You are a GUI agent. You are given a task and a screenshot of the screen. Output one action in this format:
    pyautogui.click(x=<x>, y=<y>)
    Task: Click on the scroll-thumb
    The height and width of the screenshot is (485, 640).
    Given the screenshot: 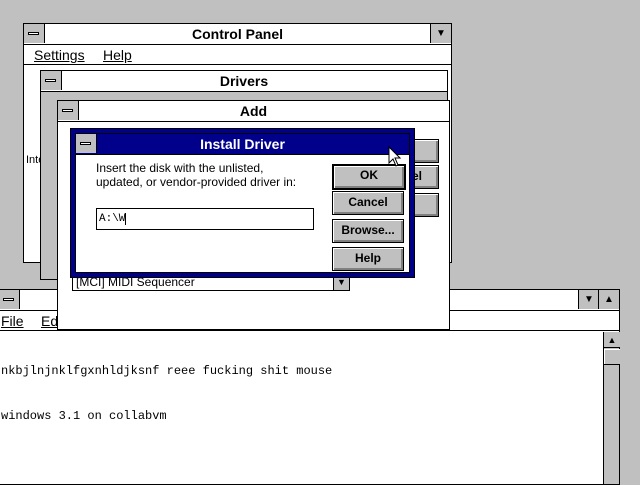 What is the action you would take?
    pyautogui.click(x=612, y=357)
    